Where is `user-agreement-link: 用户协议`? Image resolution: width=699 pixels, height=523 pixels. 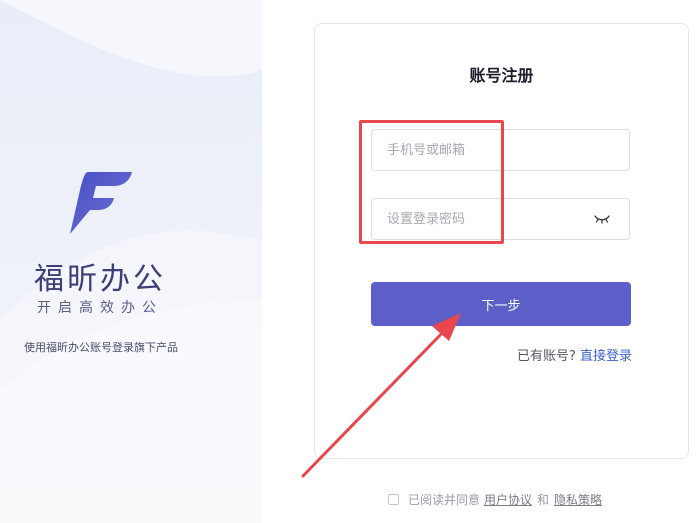 user-agreement-link: 用户协议 is located at coordinates (508, 499).